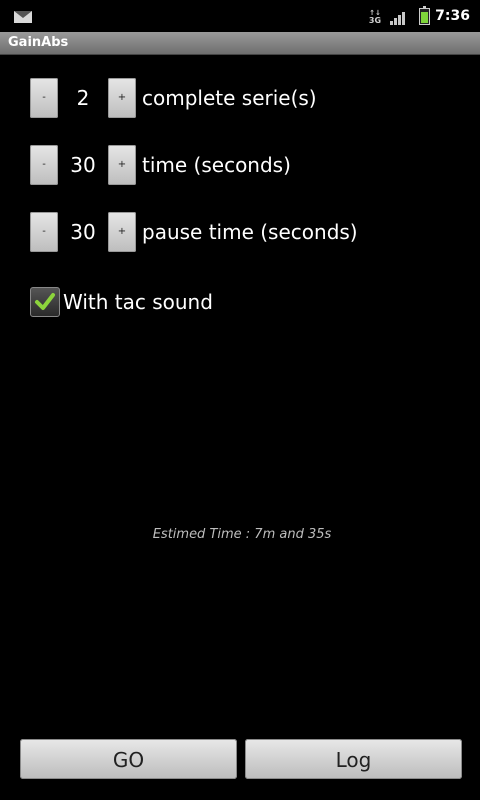 The height and width of the screenshot is (800, 480). Describe the element at coordinates (353, 759) in the screenshot. I see `log-button: Log` at that location.